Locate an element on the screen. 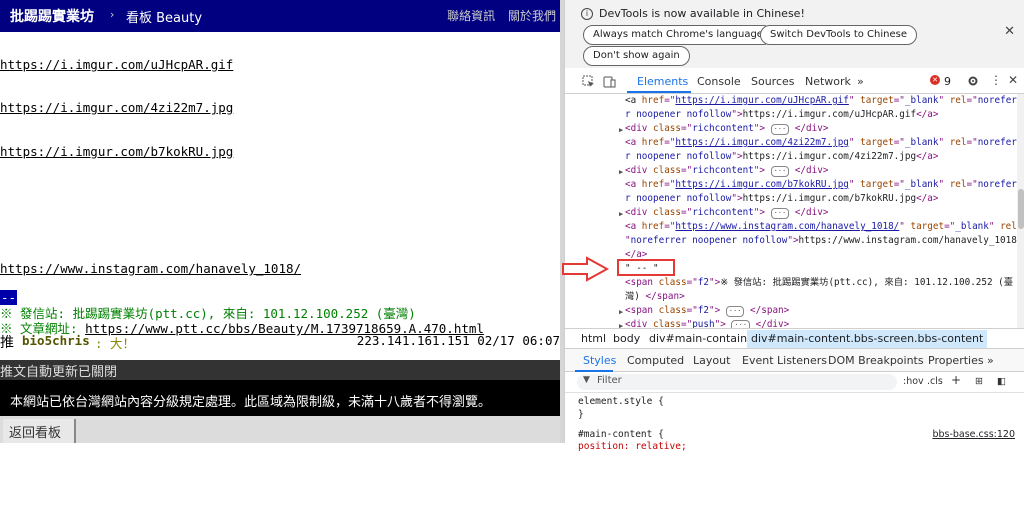 The width and height of the screenshot is (1024, 528). breadcrumb-html: html is located at coordinates (593, 338).